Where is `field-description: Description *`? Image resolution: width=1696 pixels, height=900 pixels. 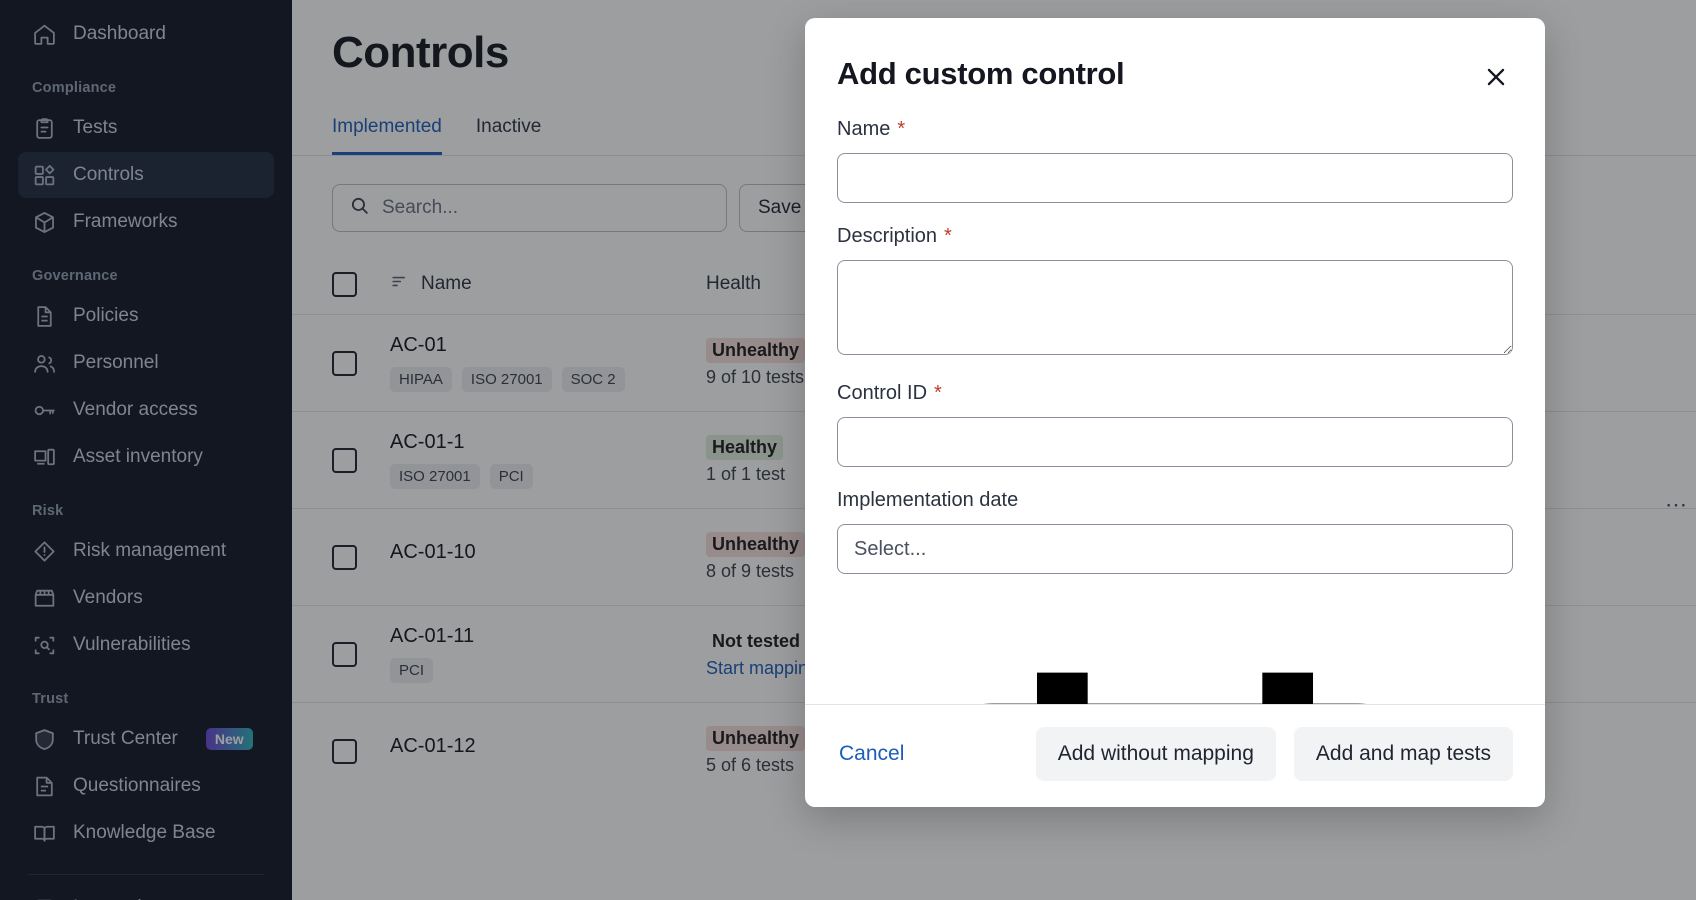
field-description: Description * is located at coordinates (1175, 292).